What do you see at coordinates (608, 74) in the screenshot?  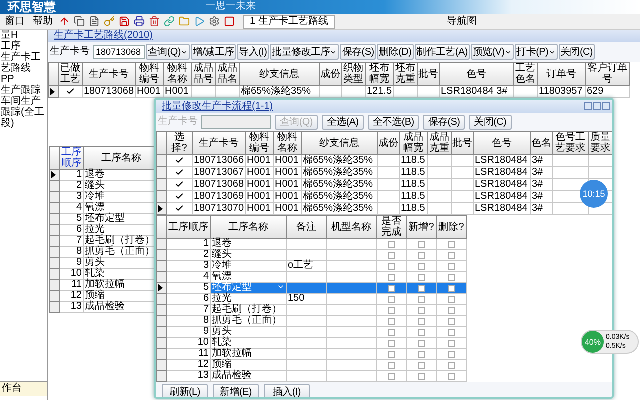 I see `header-cell: 客户订单号` at bounding box center [608, 74].